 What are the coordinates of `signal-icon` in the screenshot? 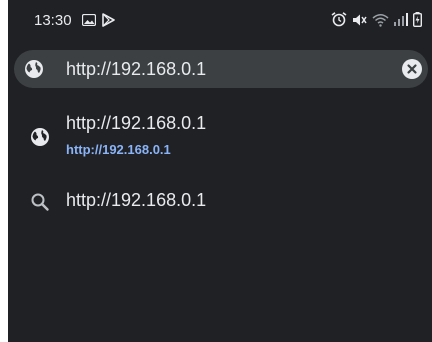 It's located at (401, 19).